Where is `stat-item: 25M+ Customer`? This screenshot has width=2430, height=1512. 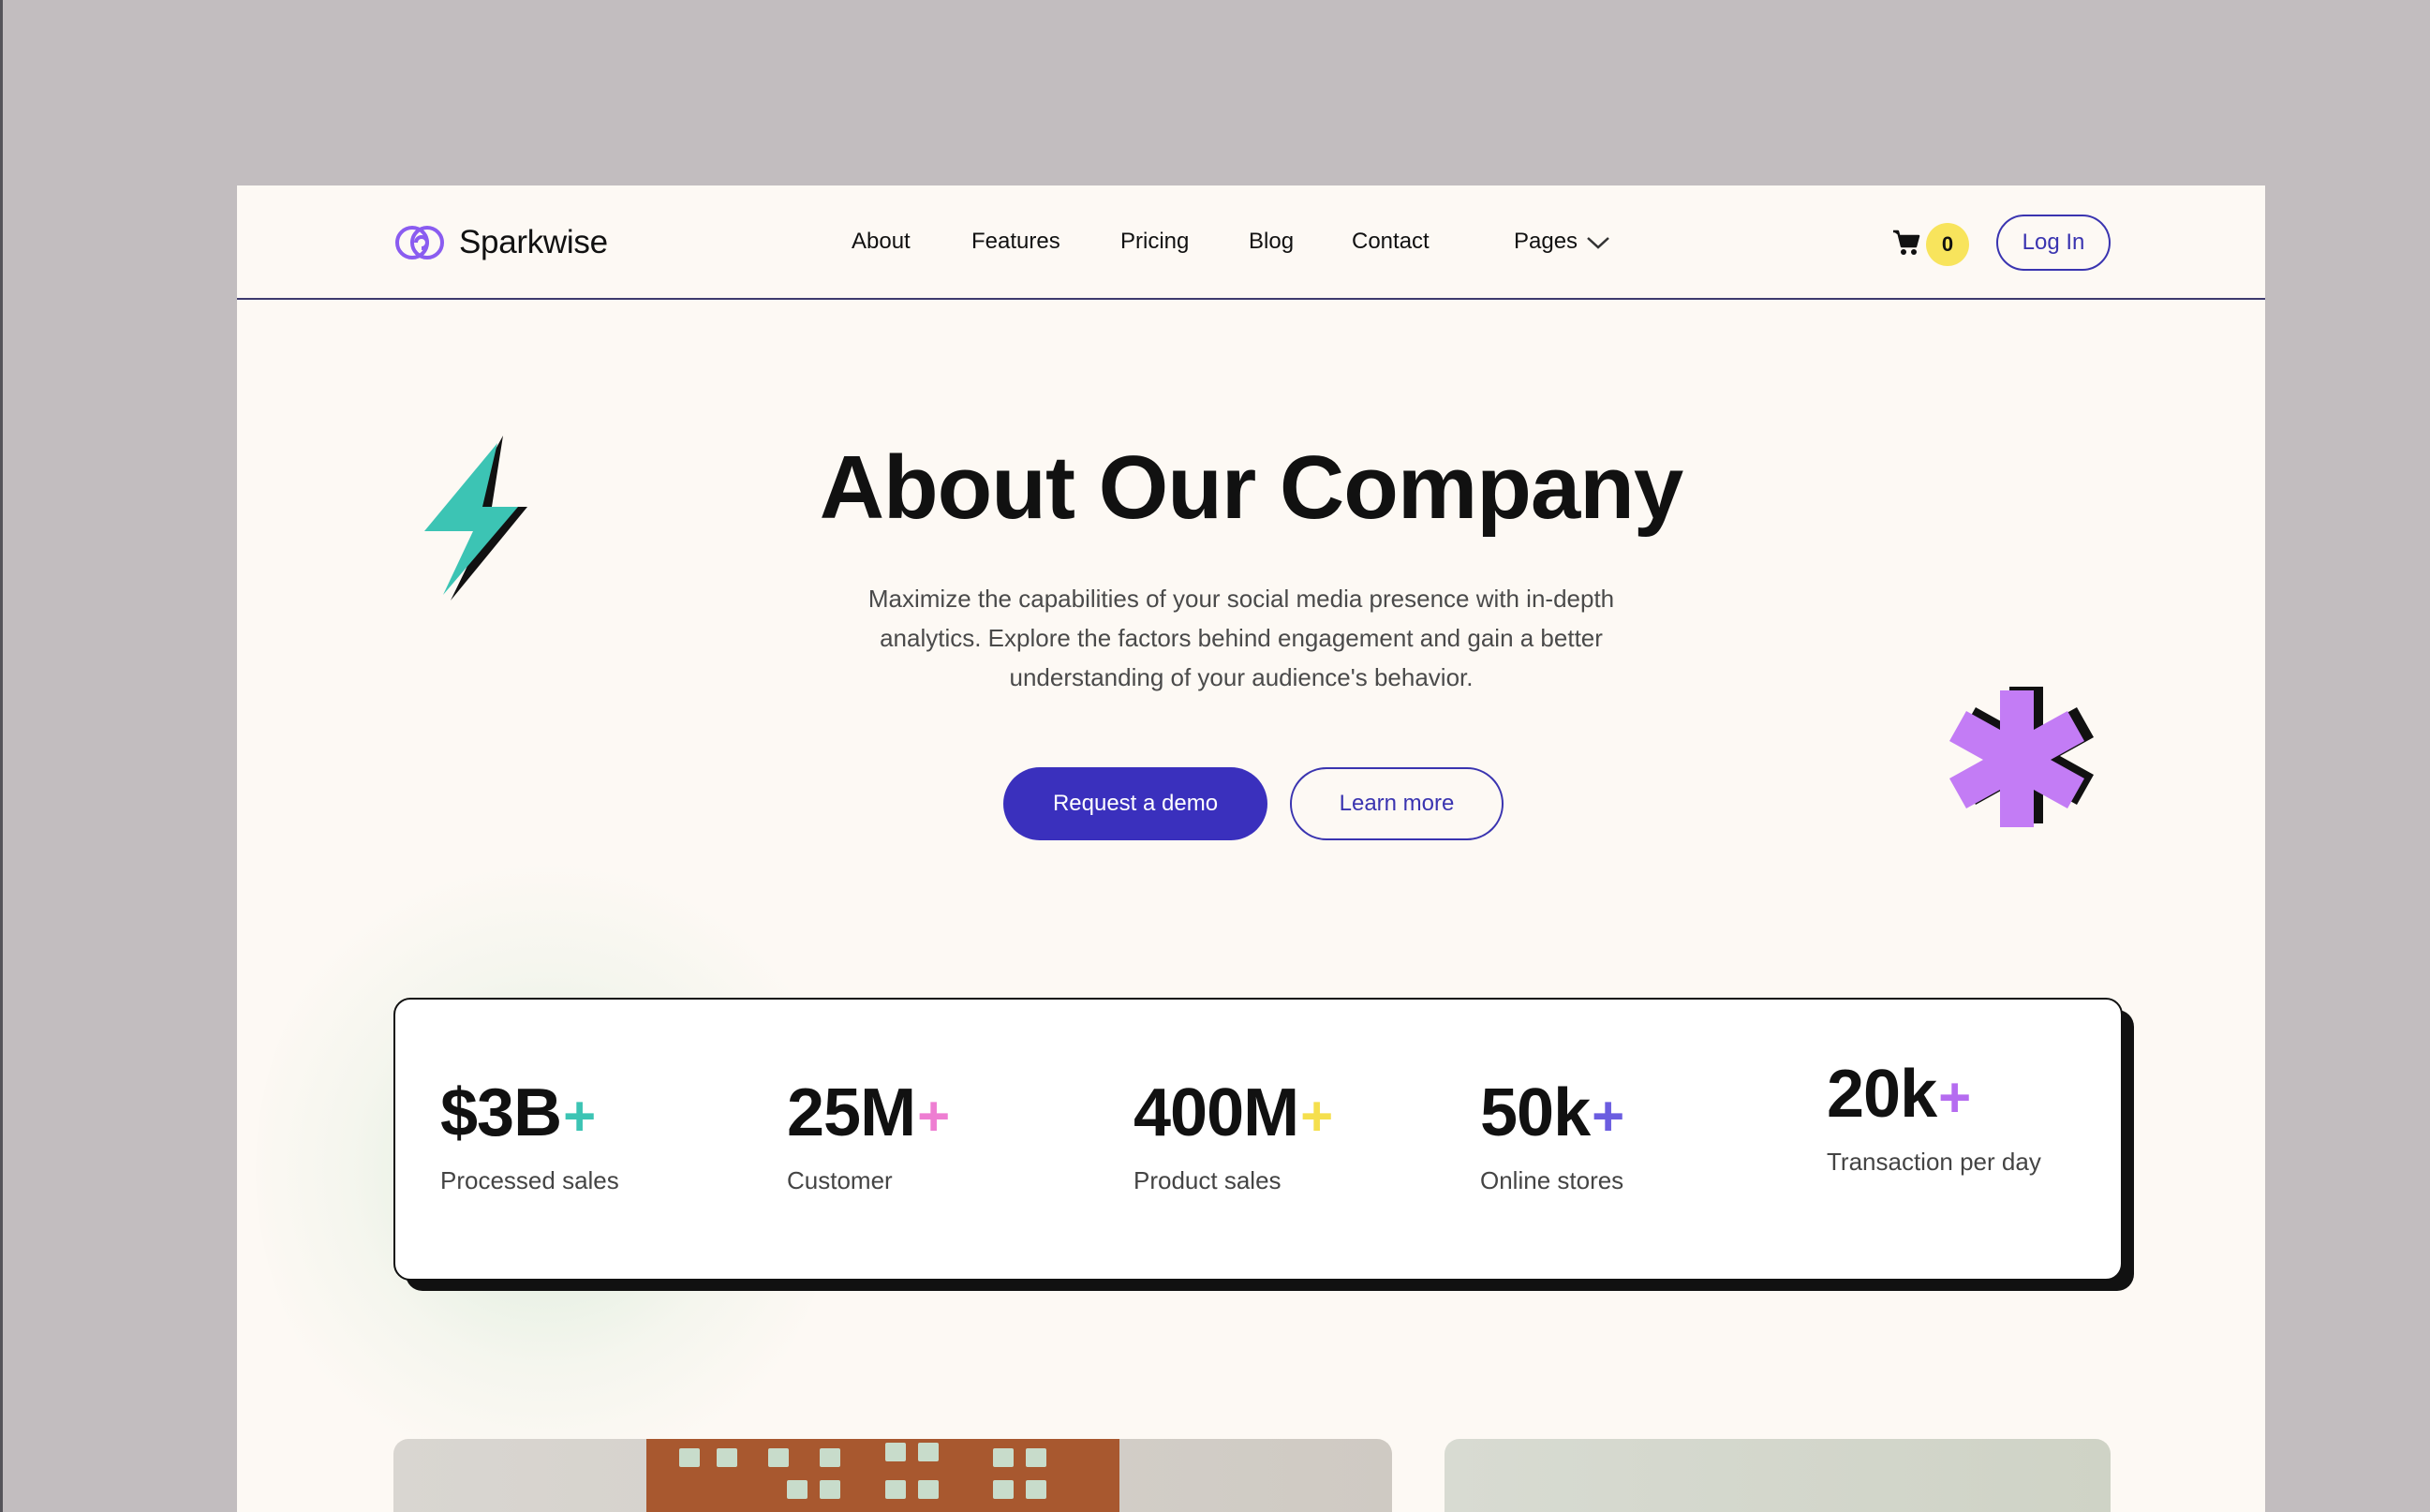
stat-item: 25M+ Customer is located at coordinates (868, 1137).